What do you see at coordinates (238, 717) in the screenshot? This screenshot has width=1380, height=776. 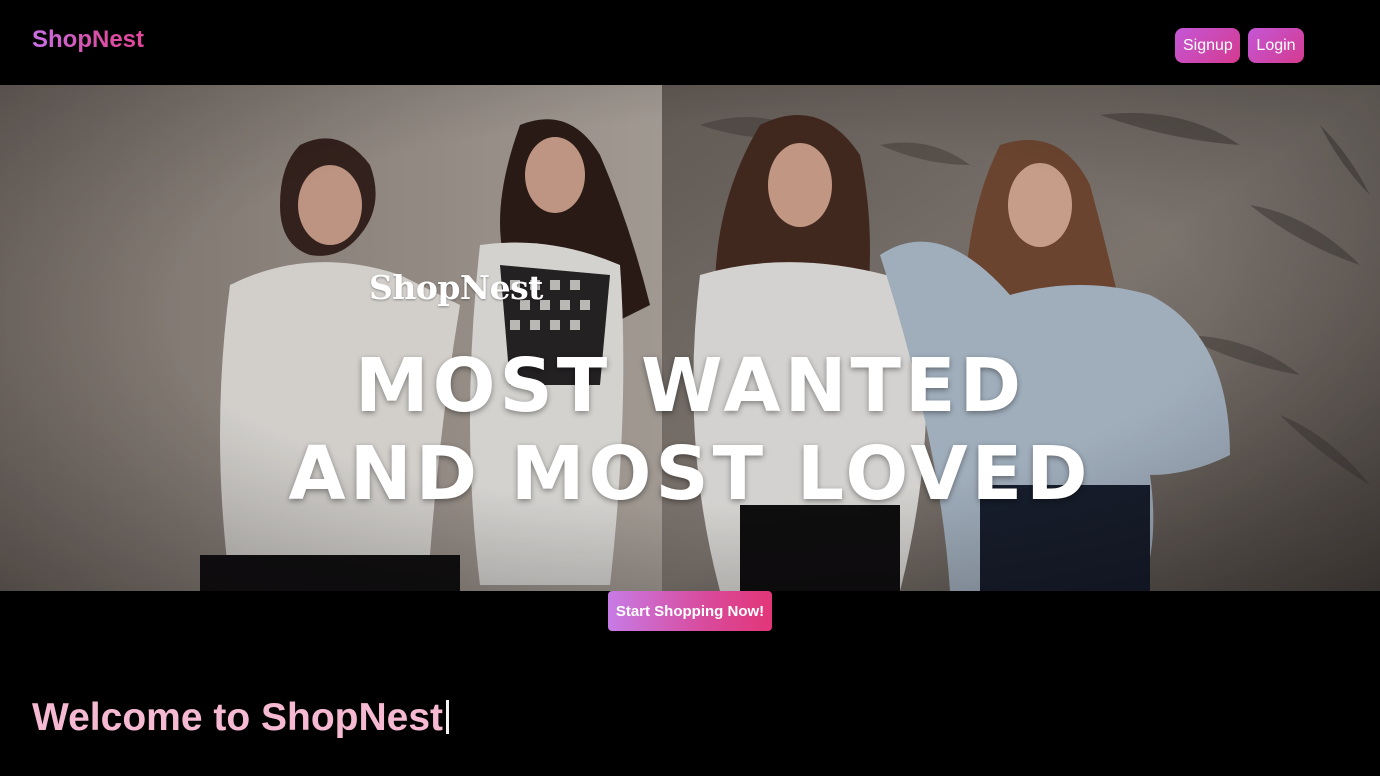 I see `welcome-text: Welcome to ShopNest` at bounding box center [238, 717].